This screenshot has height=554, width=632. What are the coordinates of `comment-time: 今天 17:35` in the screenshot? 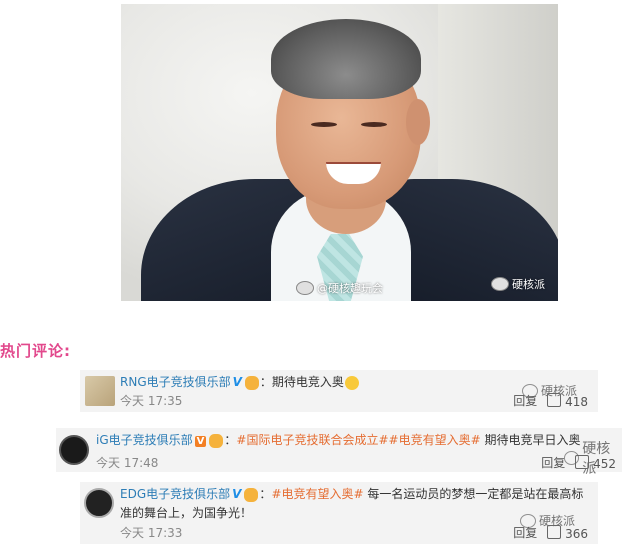 It's located at (151, 401).